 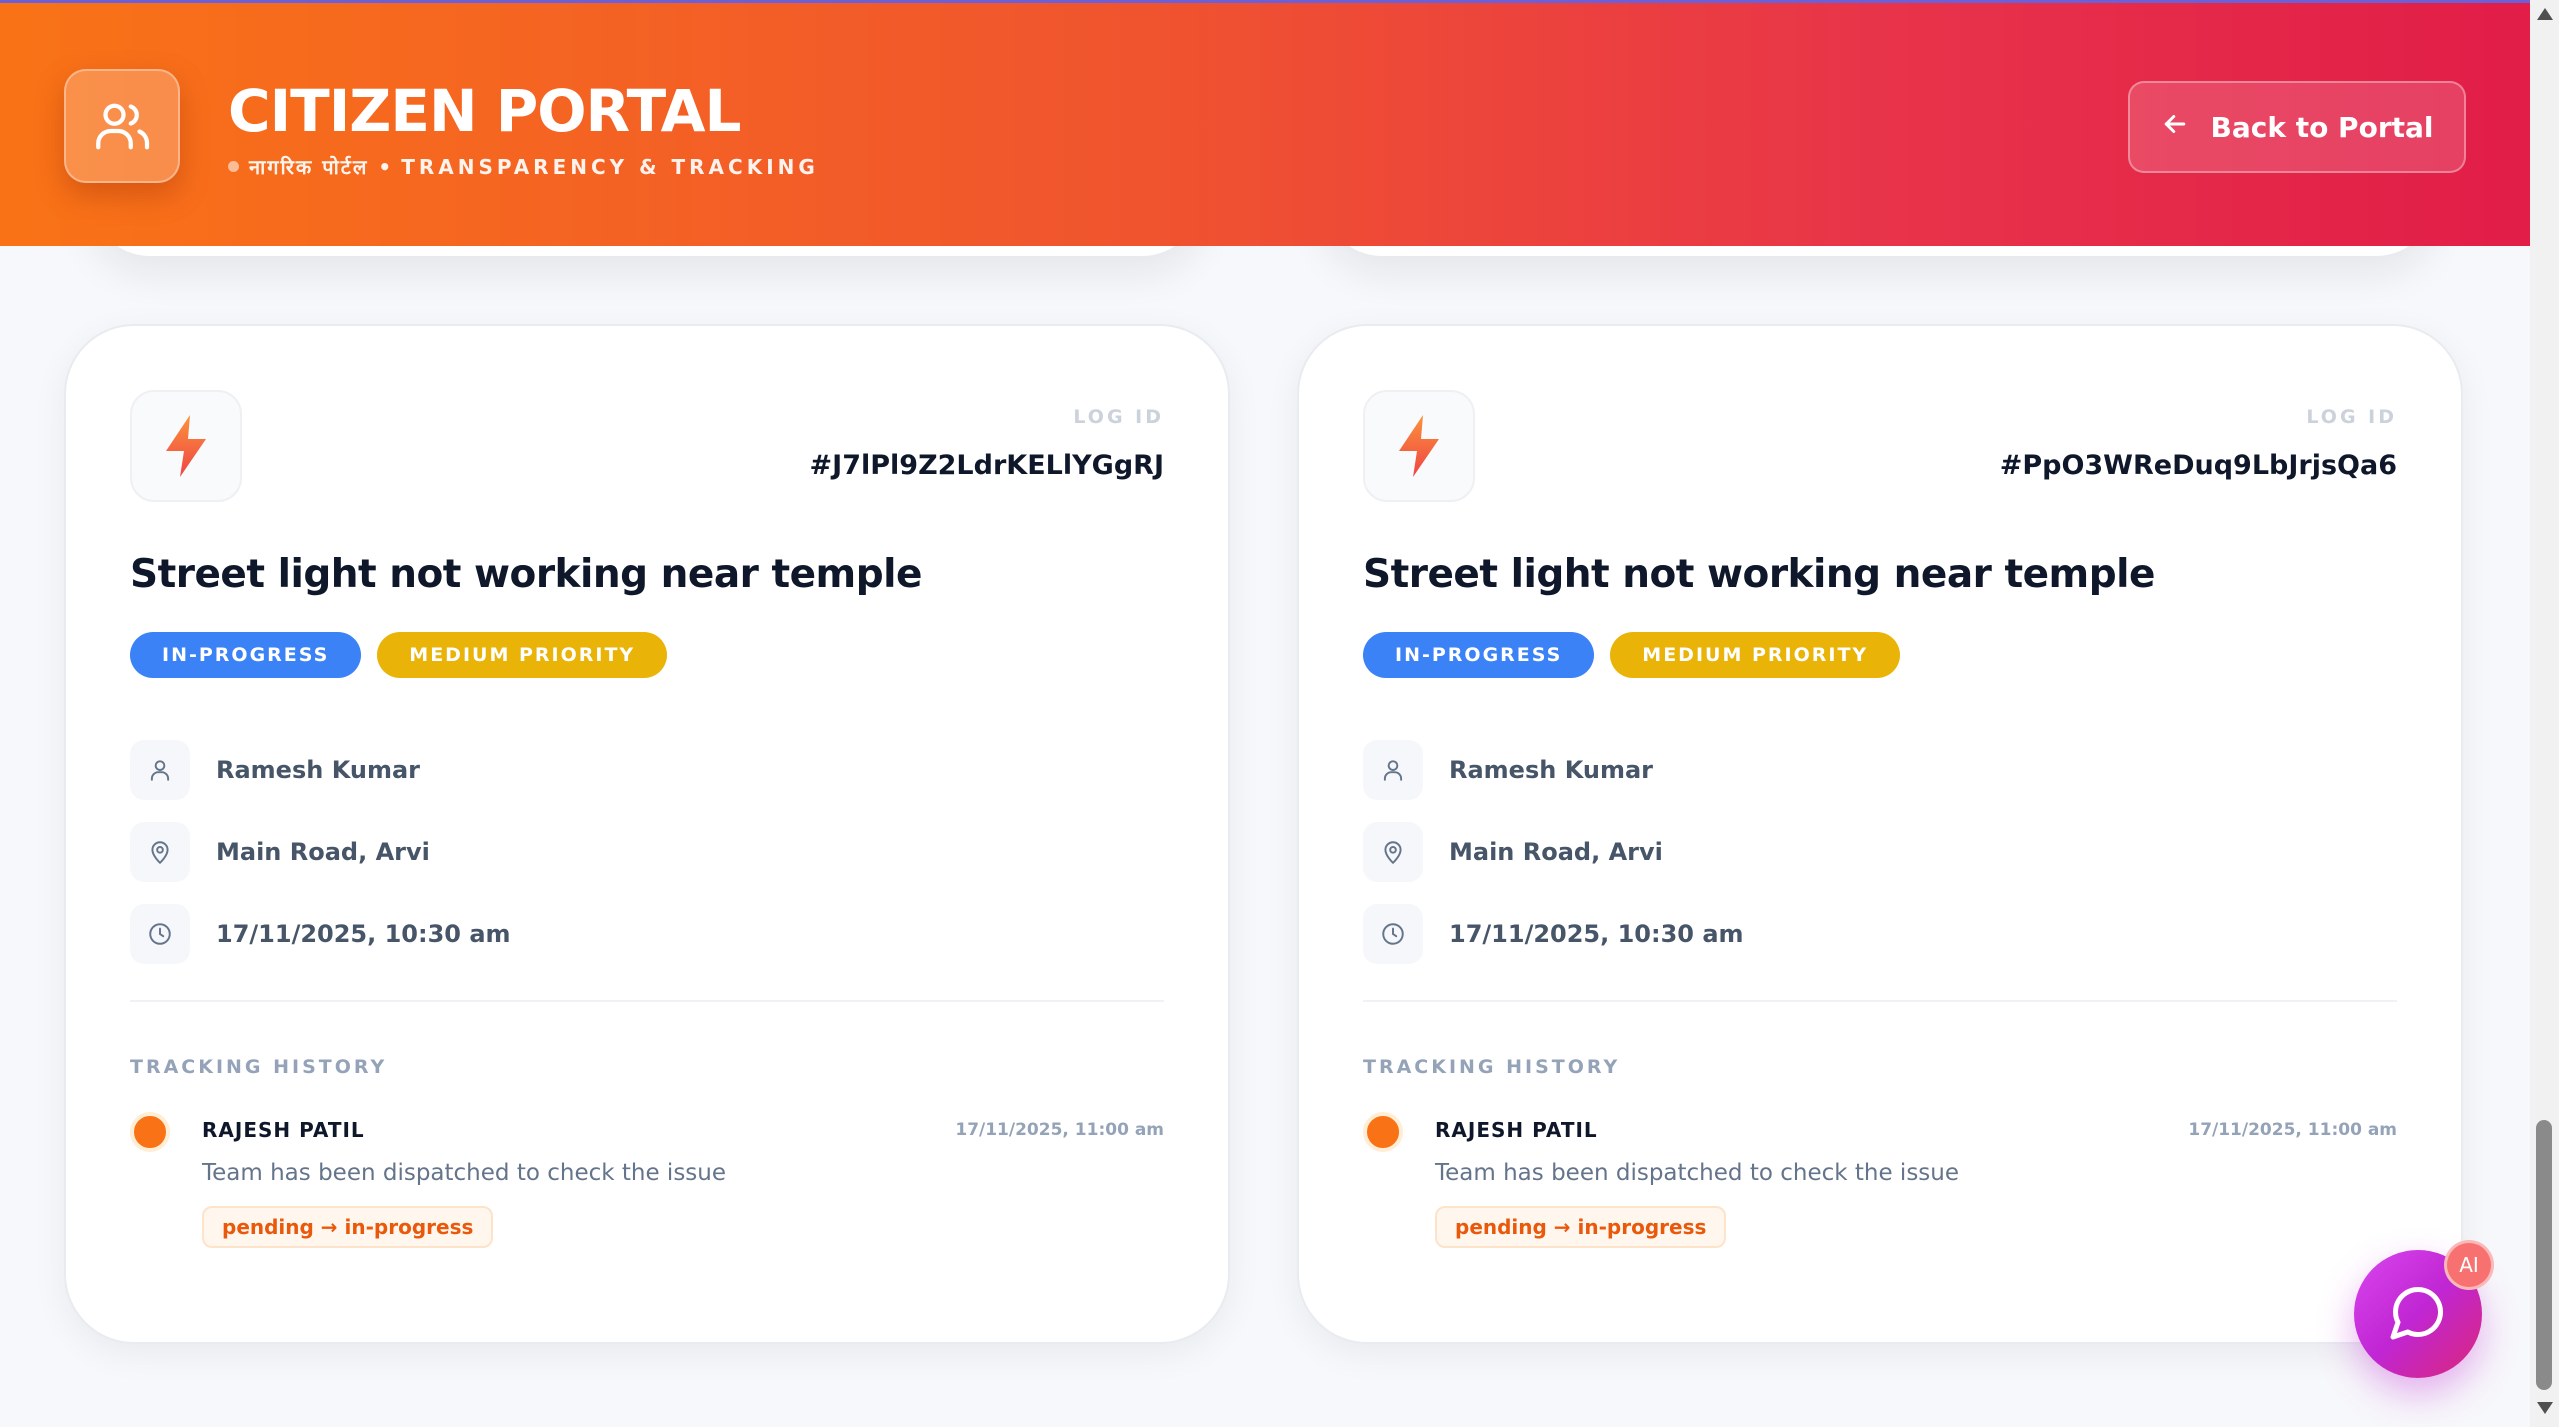 I want to click on subtitle-hindi: नागरिक पोर्टल, so click(x=309, y=167).